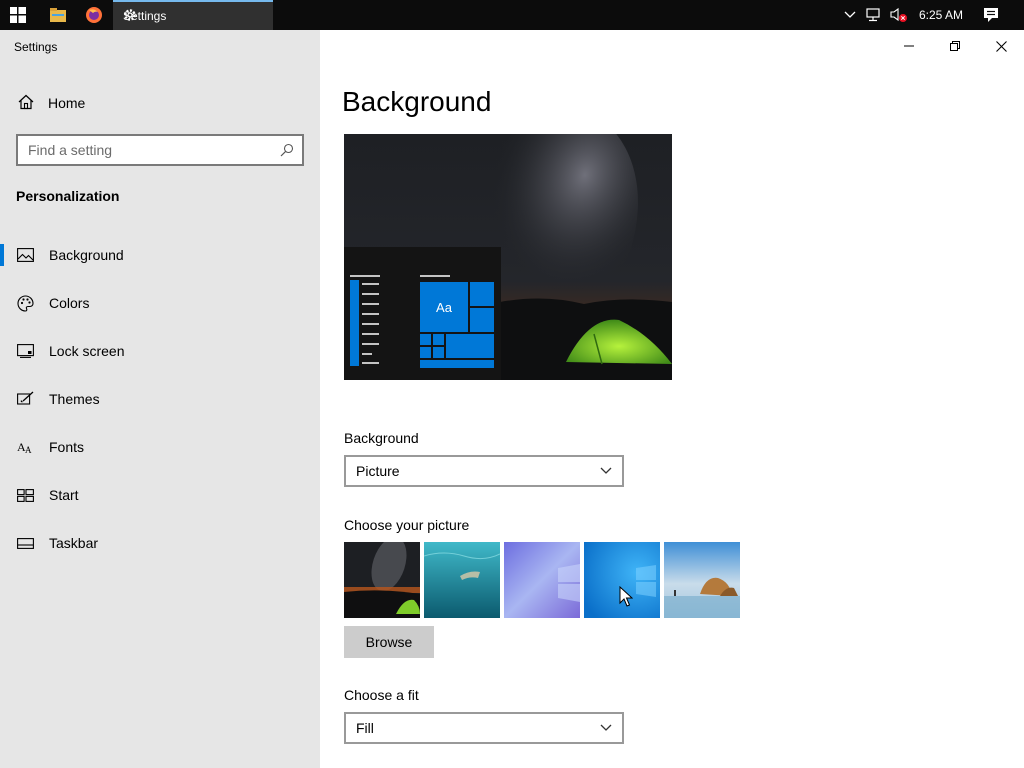  I want to click on lock-screen-icon, so click(25, 351).